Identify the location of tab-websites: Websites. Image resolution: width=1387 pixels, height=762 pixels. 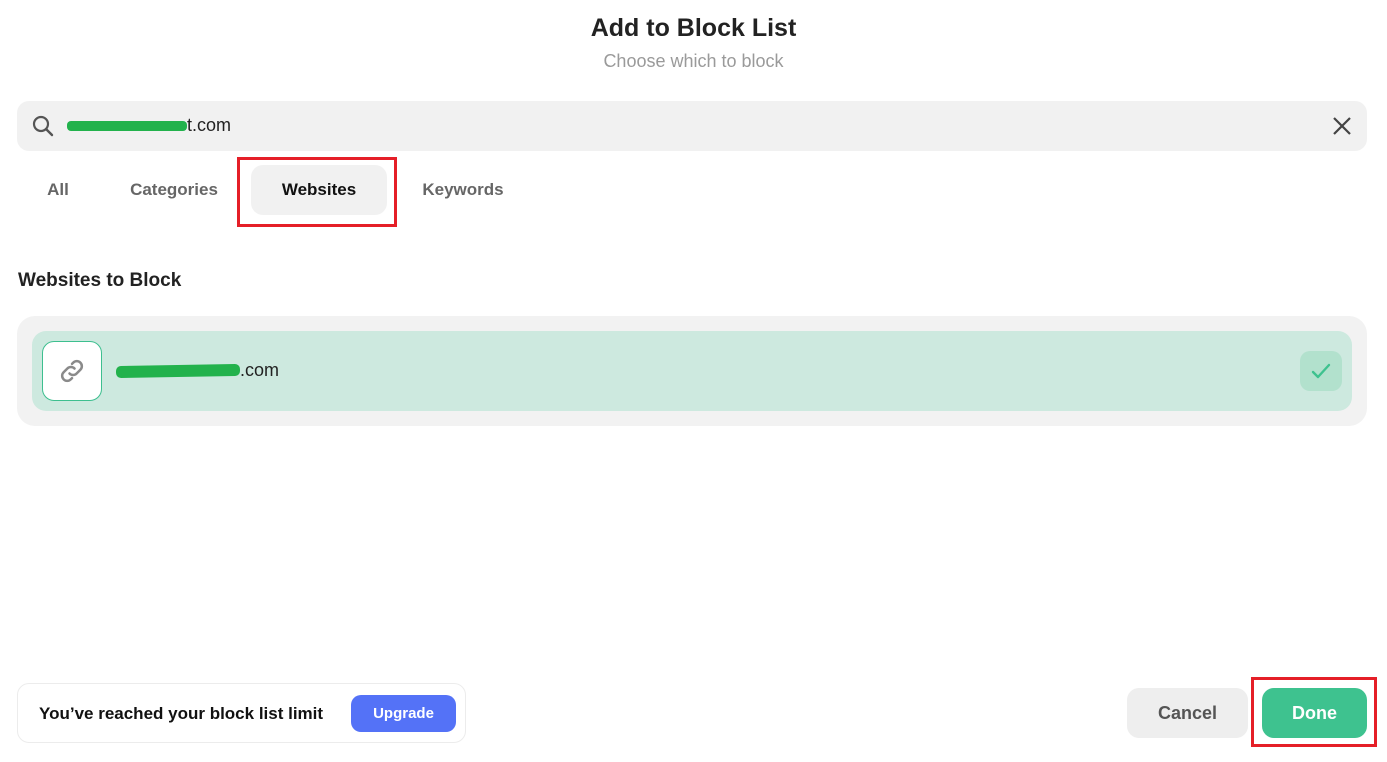
(319, 190).